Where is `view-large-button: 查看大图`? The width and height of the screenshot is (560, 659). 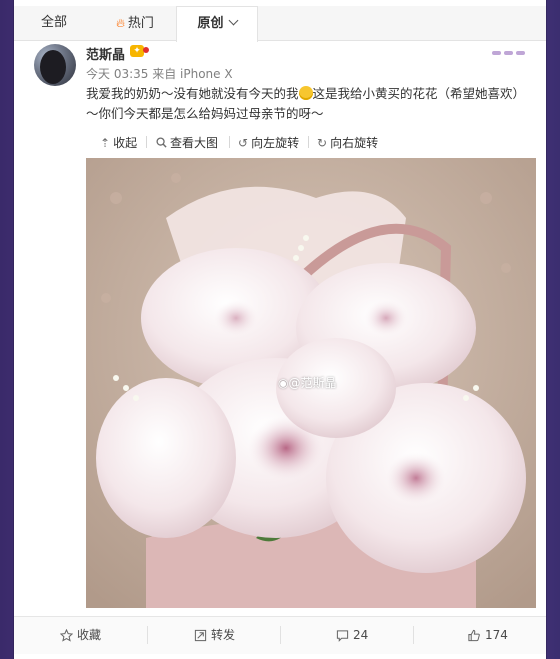
view-large-button: 查看大图 is located at coordinates (187, 142).